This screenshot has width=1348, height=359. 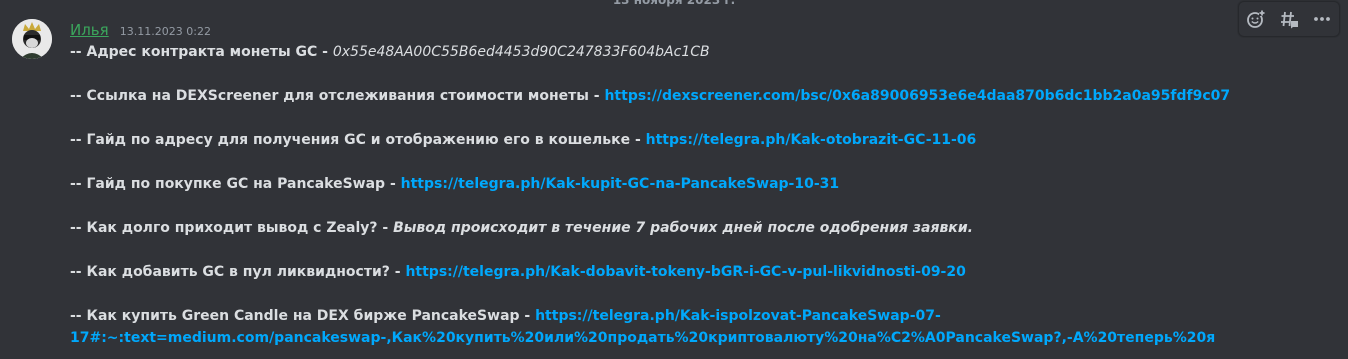 I want to click on more-options-button, so click(x=1322, y=19).